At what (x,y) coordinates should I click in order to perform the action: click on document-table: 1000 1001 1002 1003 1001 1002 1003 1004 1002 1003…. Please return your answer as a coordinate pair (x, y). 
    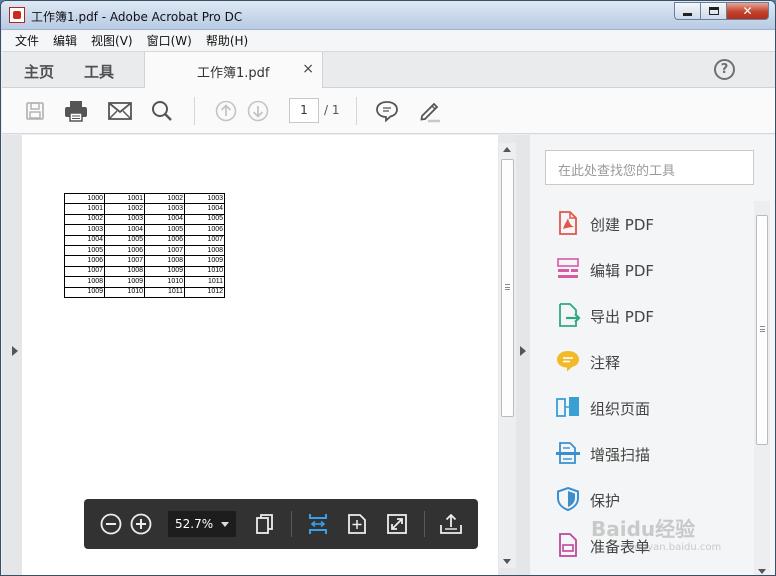
    Looking at the image, I should click on (144, 245).